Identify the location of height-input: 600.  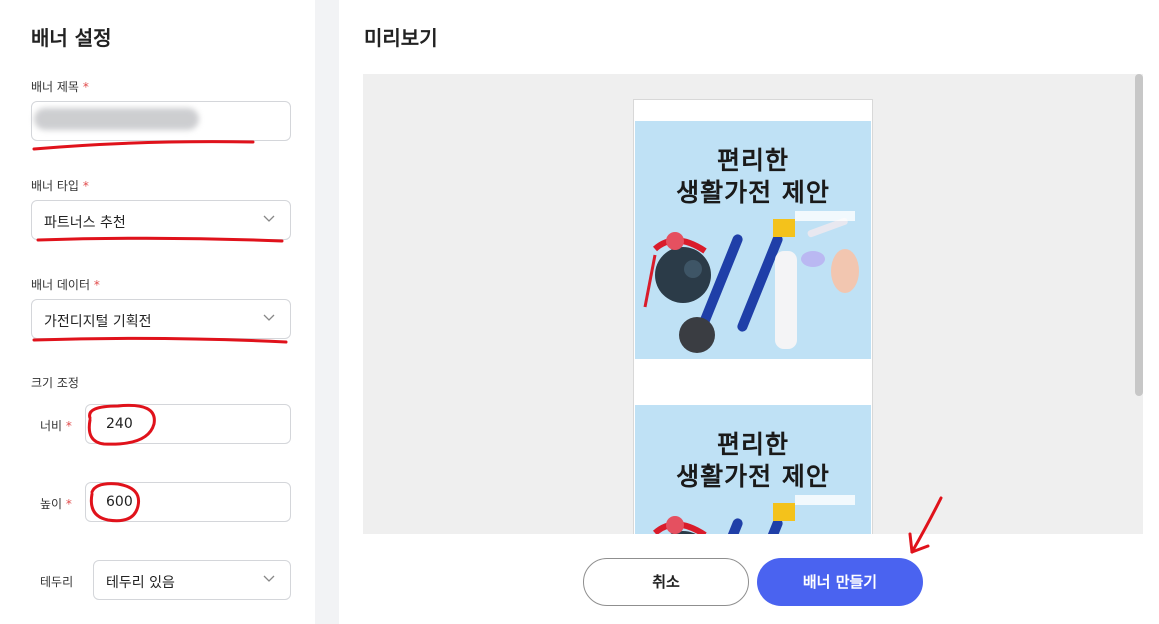
(188, 502).